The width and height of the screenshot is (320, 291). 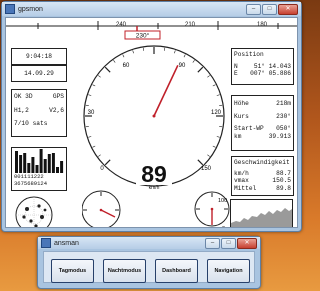 I want to click on vmax-label: vmax, so click(x=241, y=180).